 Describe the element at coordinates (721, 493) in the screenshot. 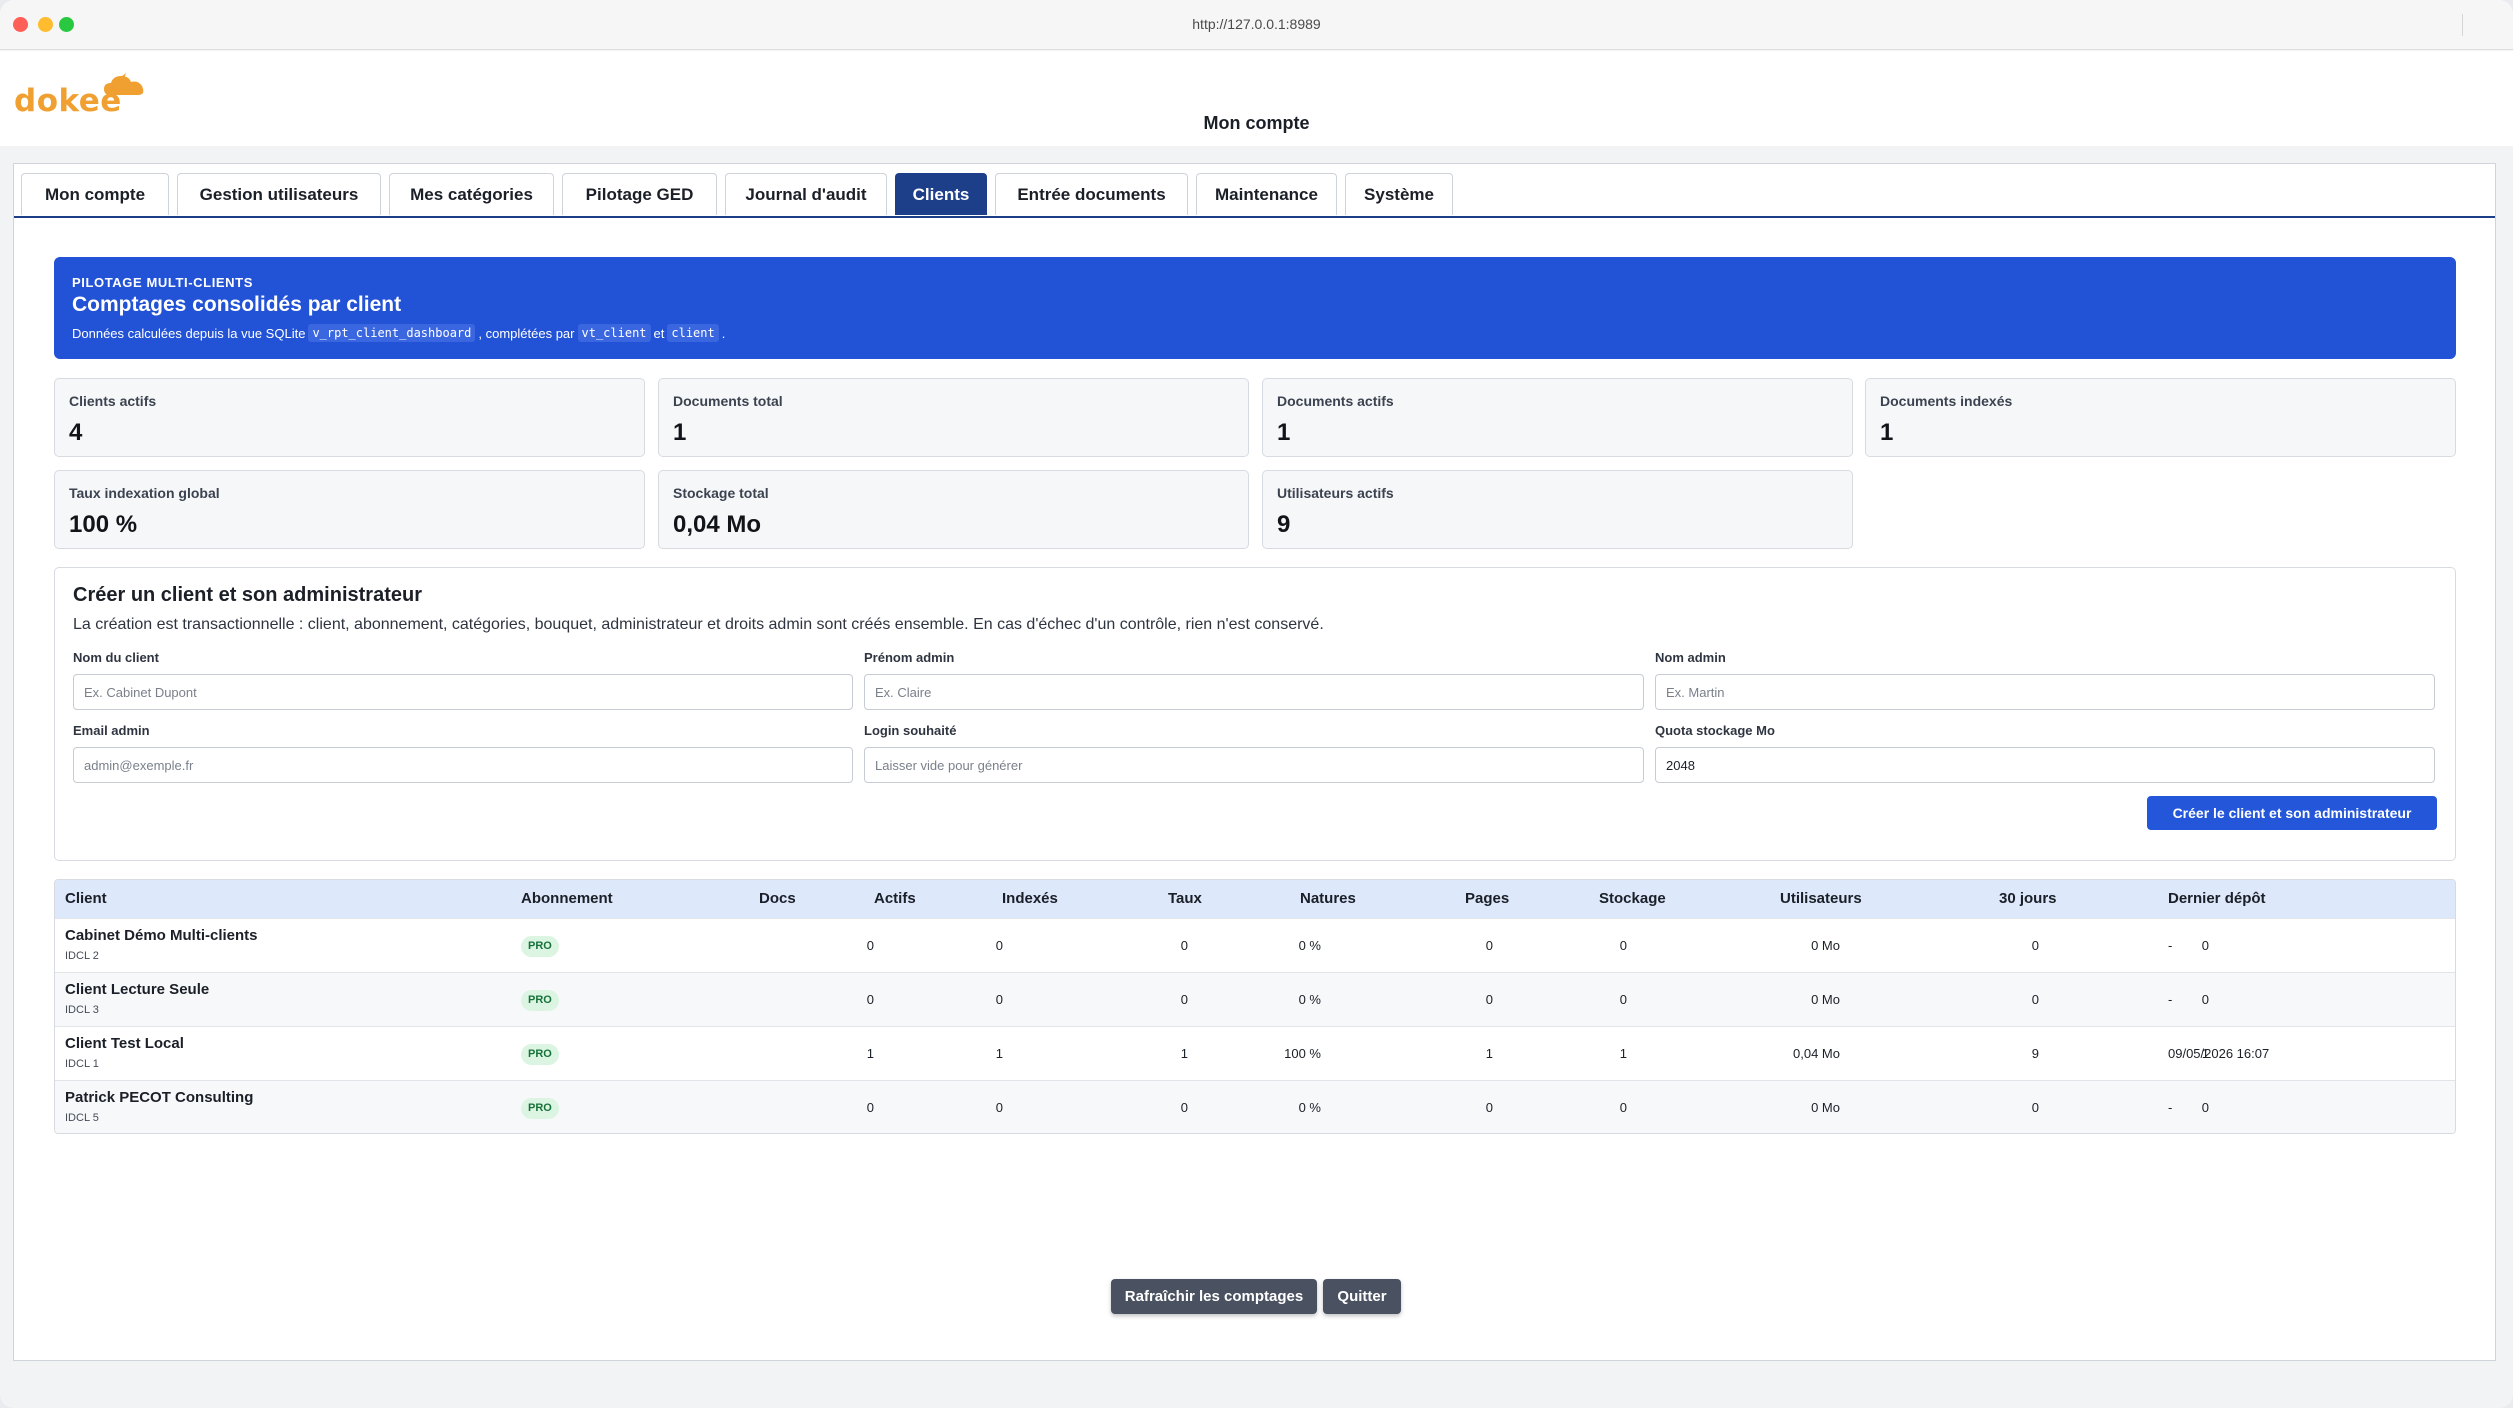

I see `stat-label: Stockage total` at that location.